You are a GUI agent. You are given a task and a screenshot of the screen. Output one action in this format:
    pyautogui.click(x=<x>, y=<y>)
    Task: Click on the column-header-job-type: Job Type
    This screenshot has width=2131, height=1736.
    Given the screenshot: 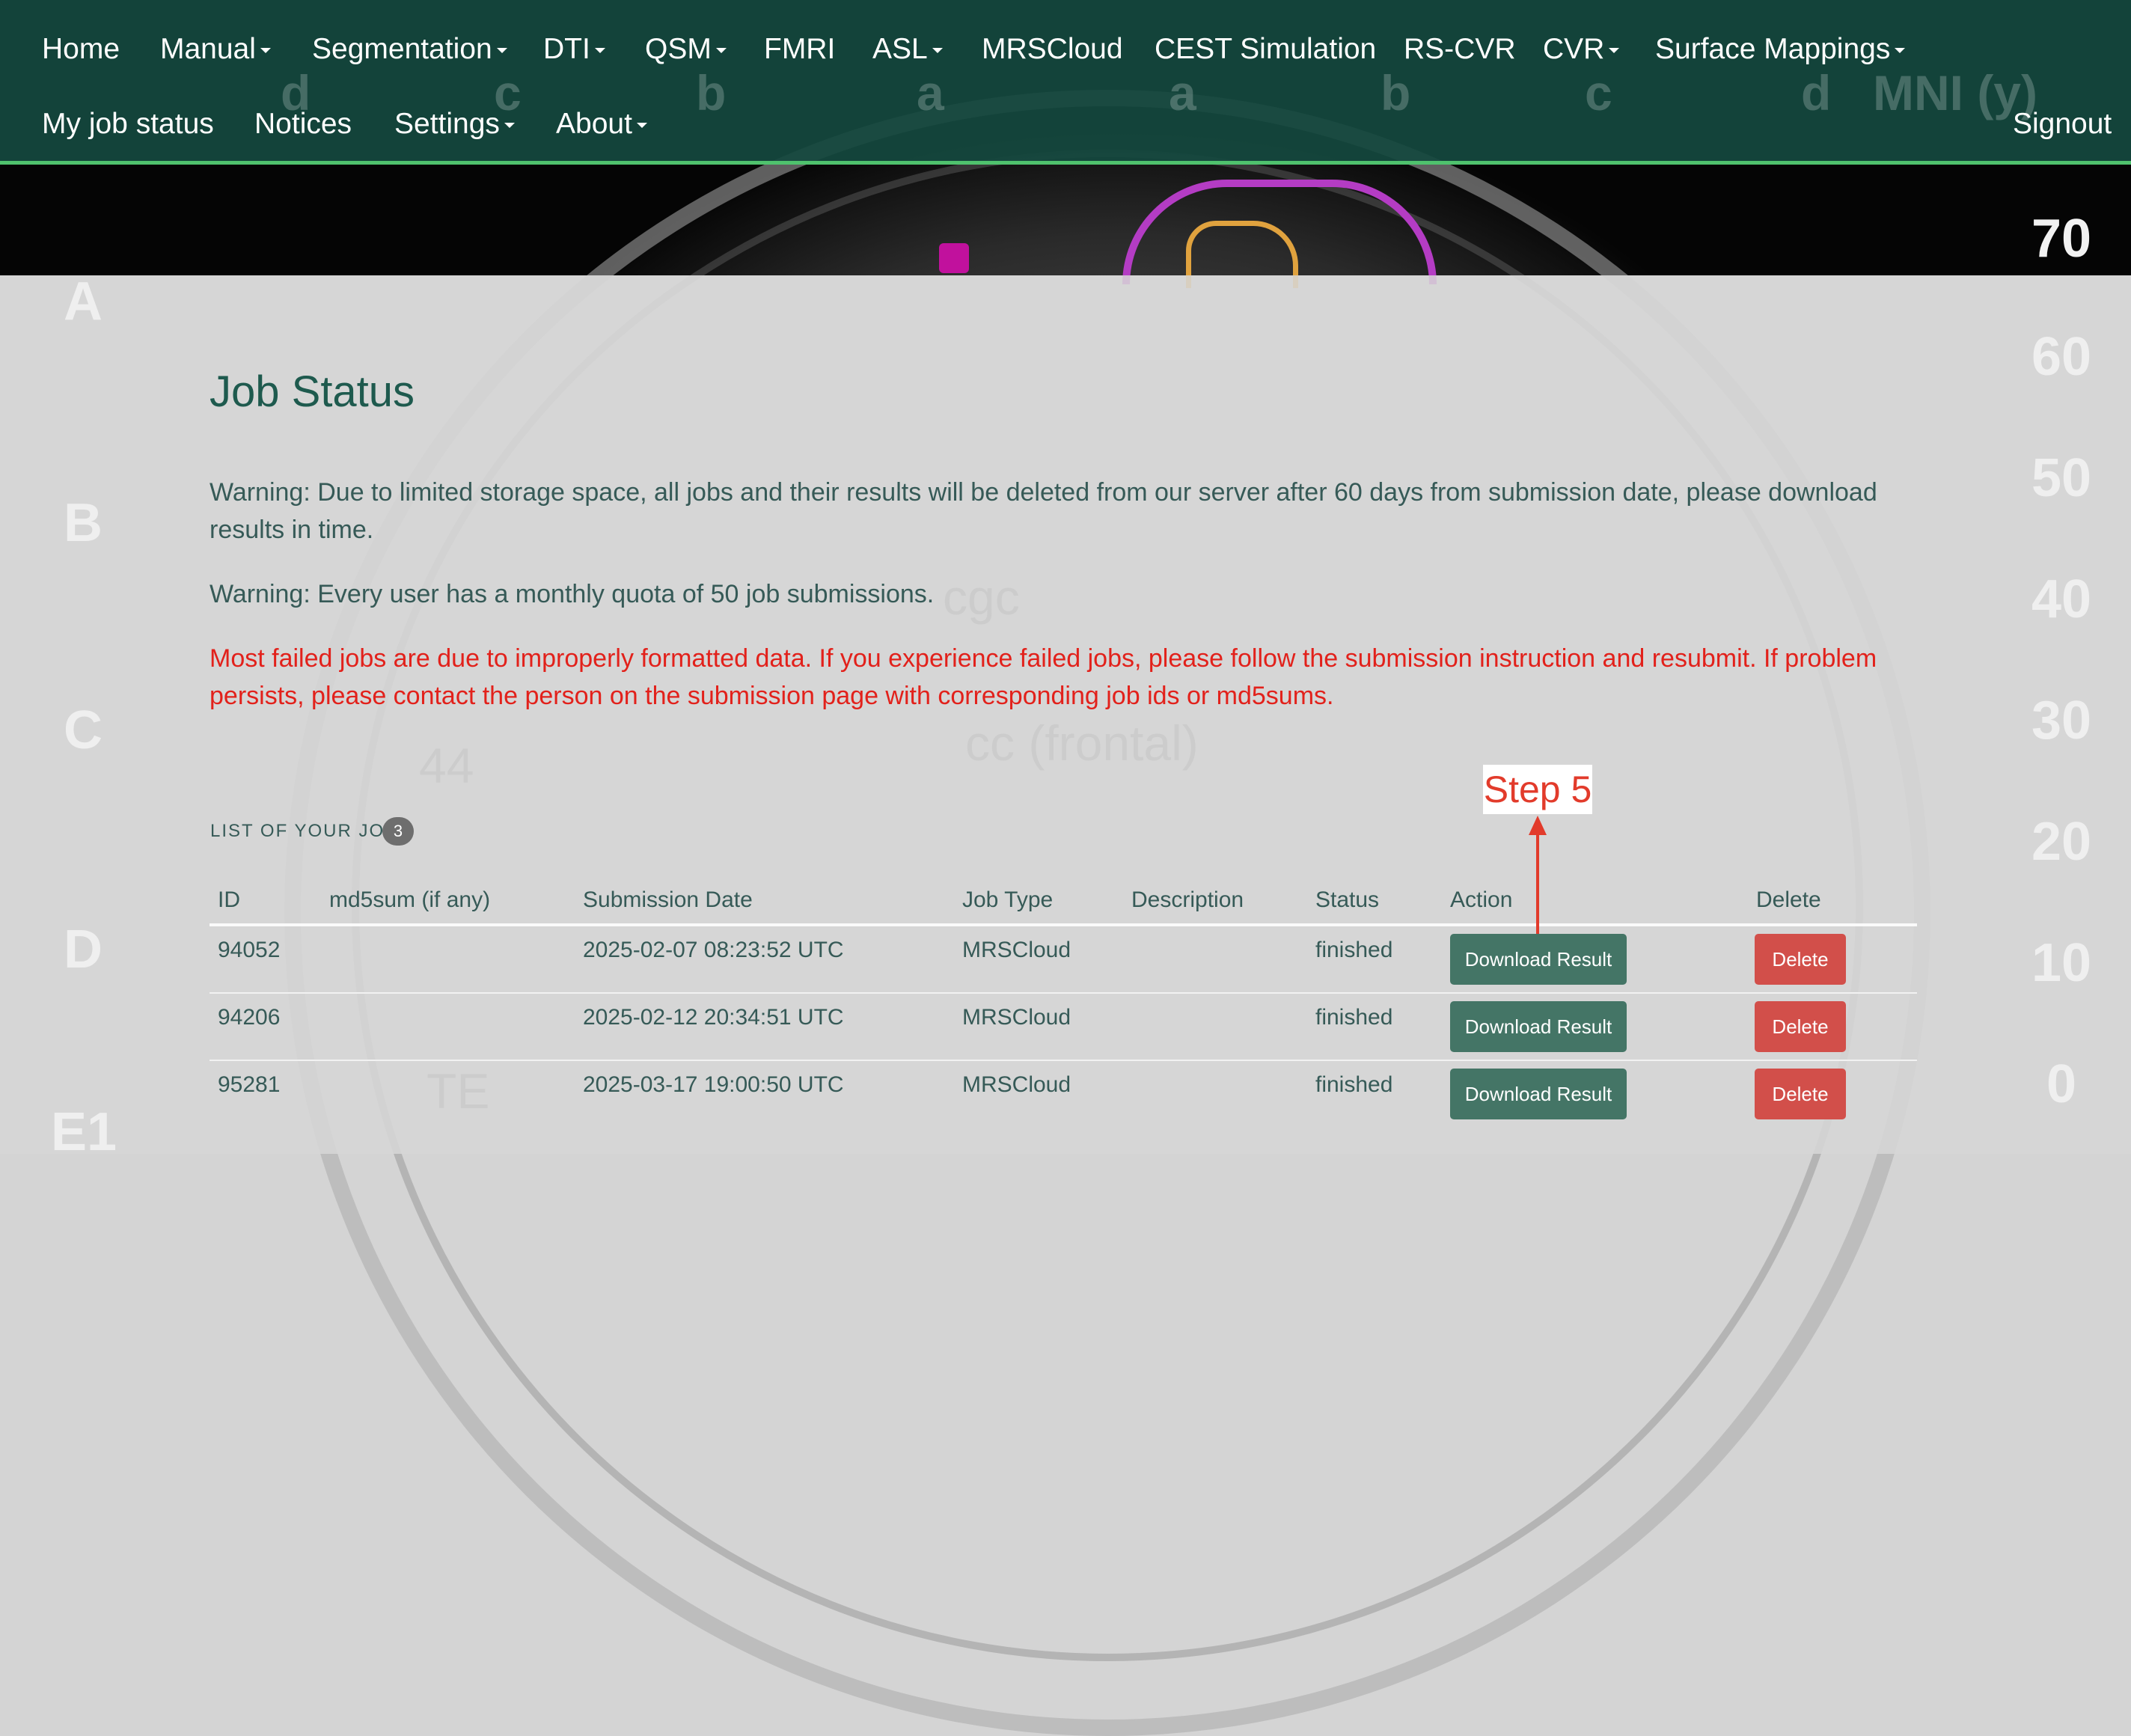 What is the action you would take?
    pyautogui.click(x=1008, y=899)
    